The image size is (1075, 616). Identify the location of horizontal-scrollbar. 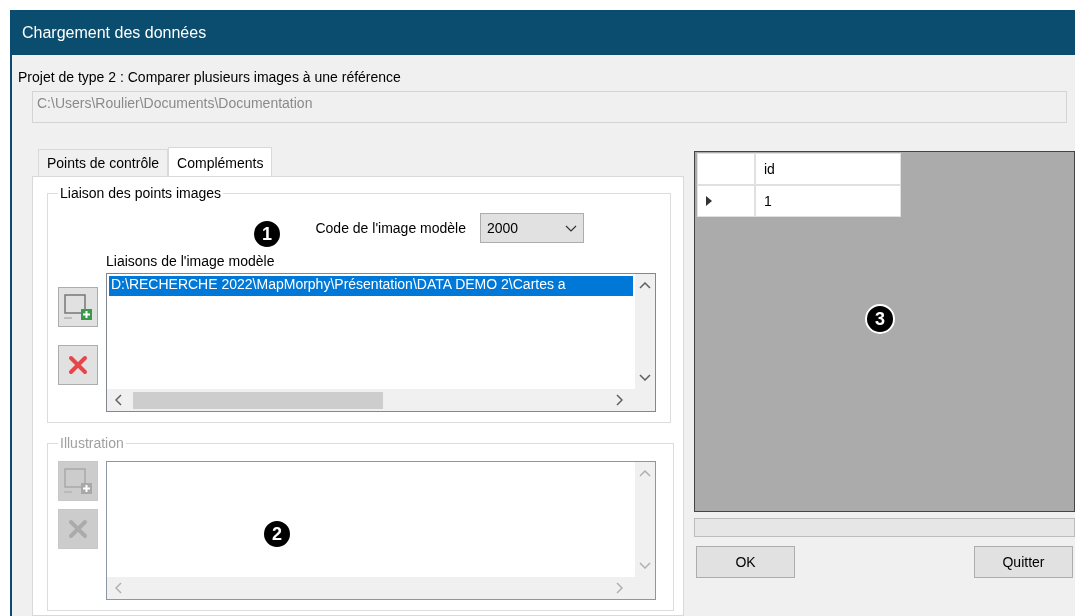
(381, 400).